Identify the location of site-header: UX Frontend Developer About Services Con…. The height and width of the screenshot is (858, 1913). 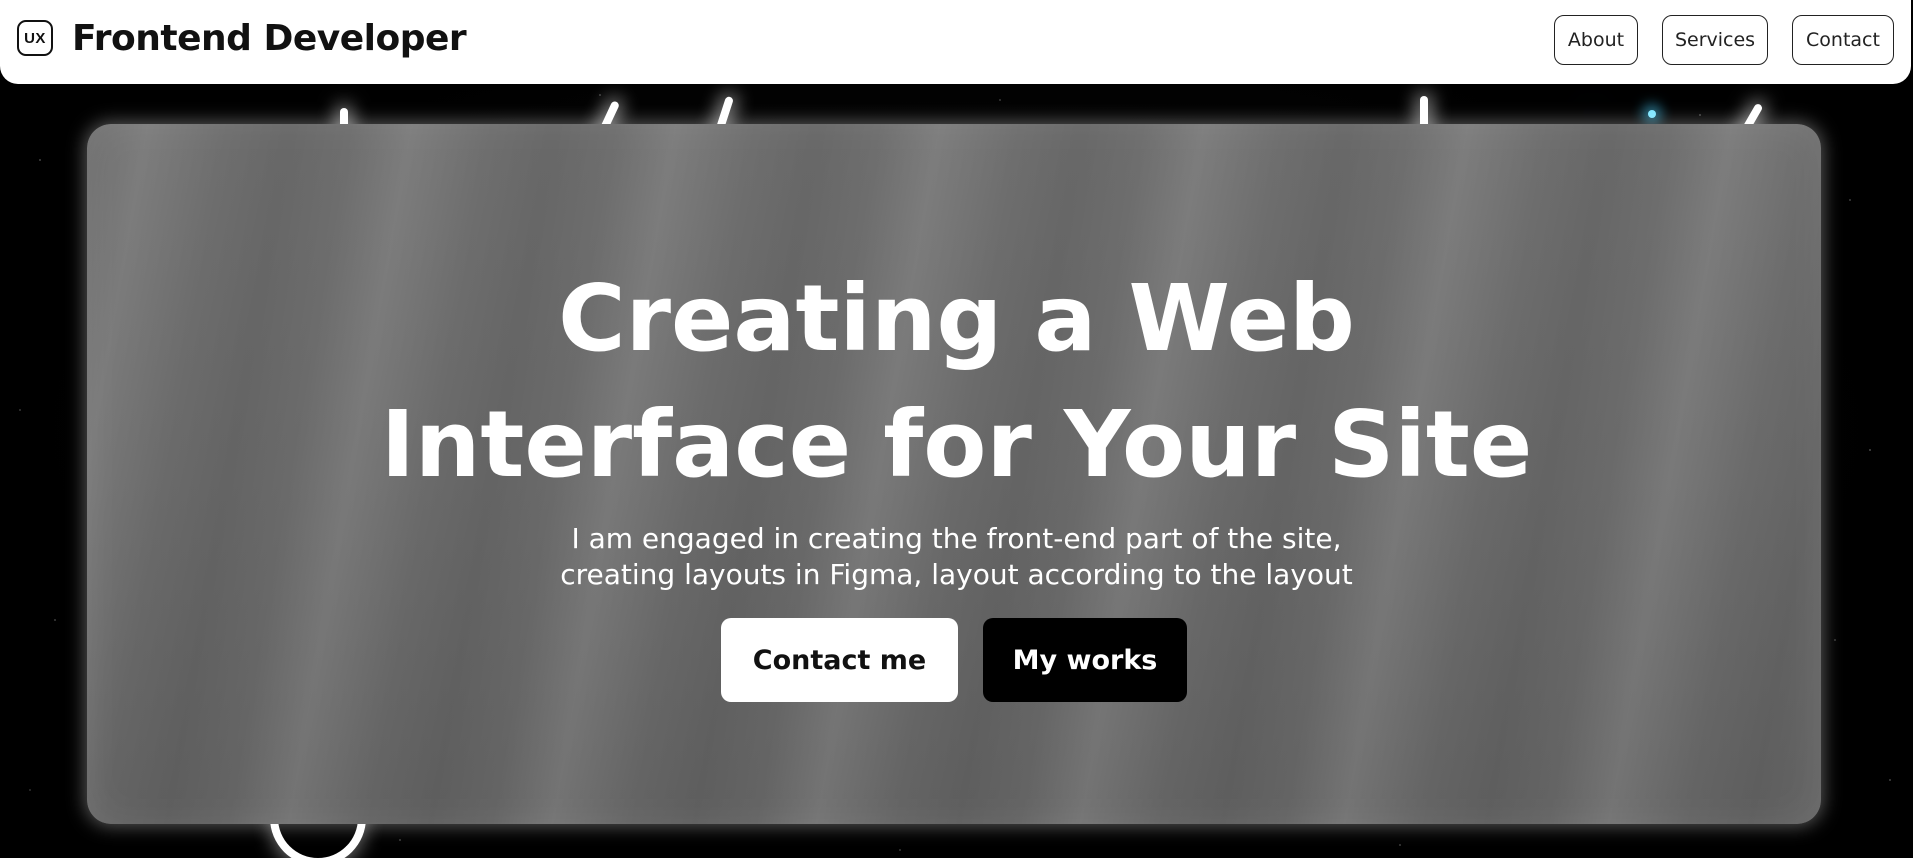
(955, 42).